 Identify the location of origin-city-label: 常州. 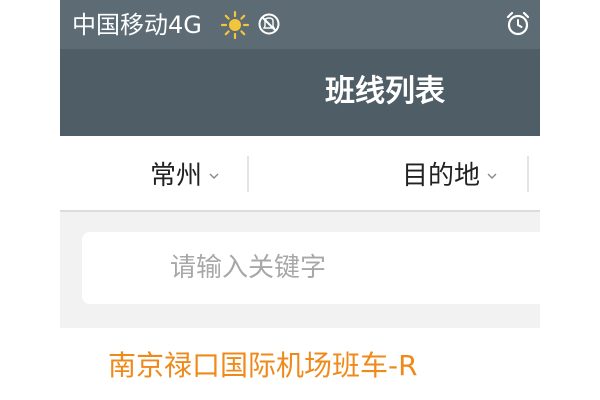
(175, 176).